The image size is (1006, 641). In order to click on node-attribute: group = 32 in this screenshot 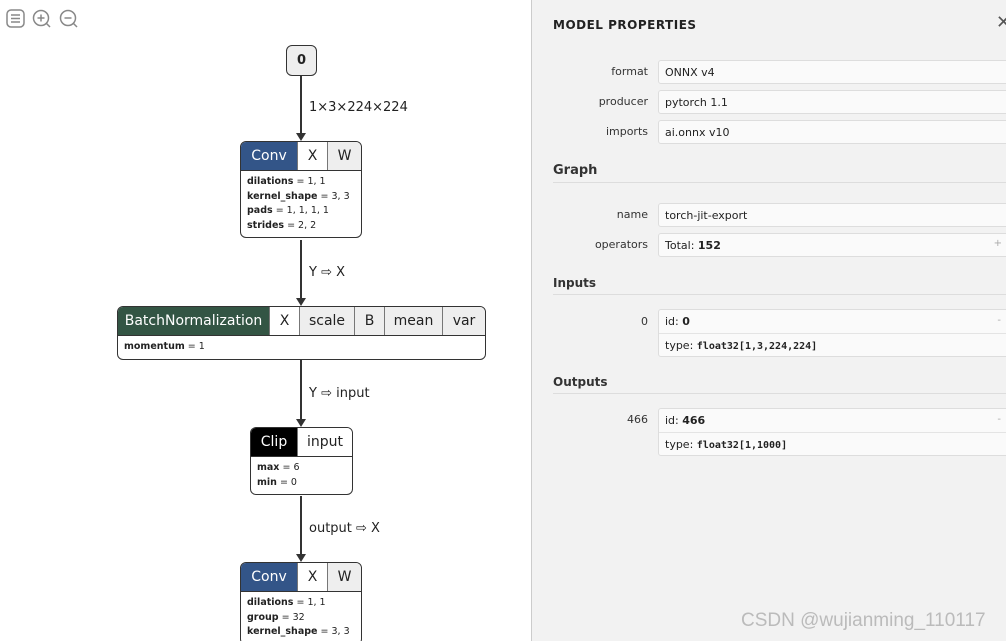, I will do `click(276, 617)`.